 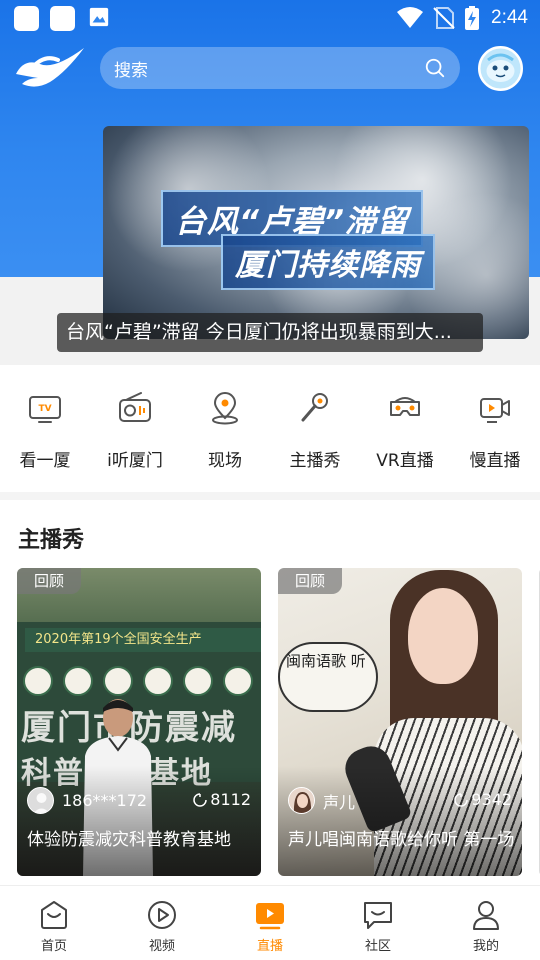 What do you see at coordinates (410, 17) in the screenshot?
I see `wifi-icon` at bounding box center [410, 17].